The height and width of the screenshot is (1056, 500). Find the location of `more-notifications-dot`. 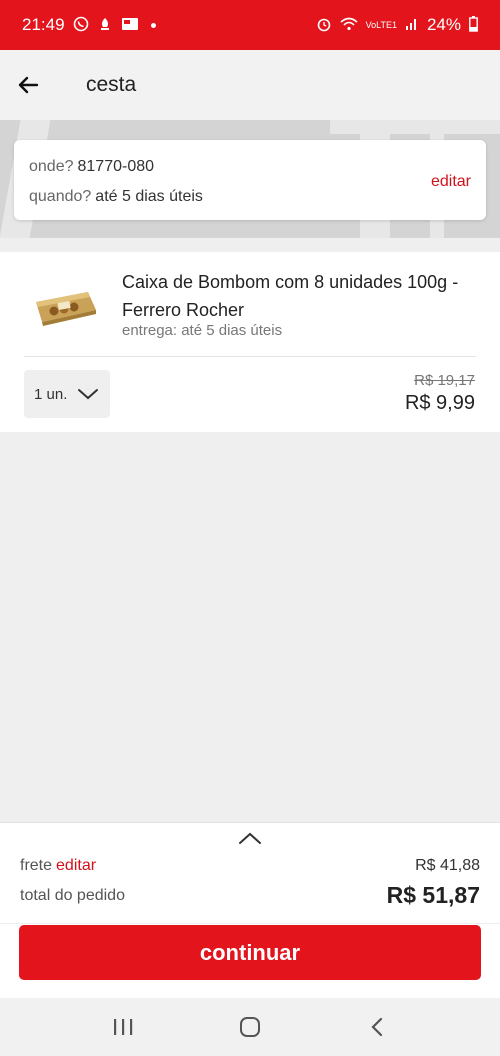

more-notifications-dot is located at coordinates (153, 25).